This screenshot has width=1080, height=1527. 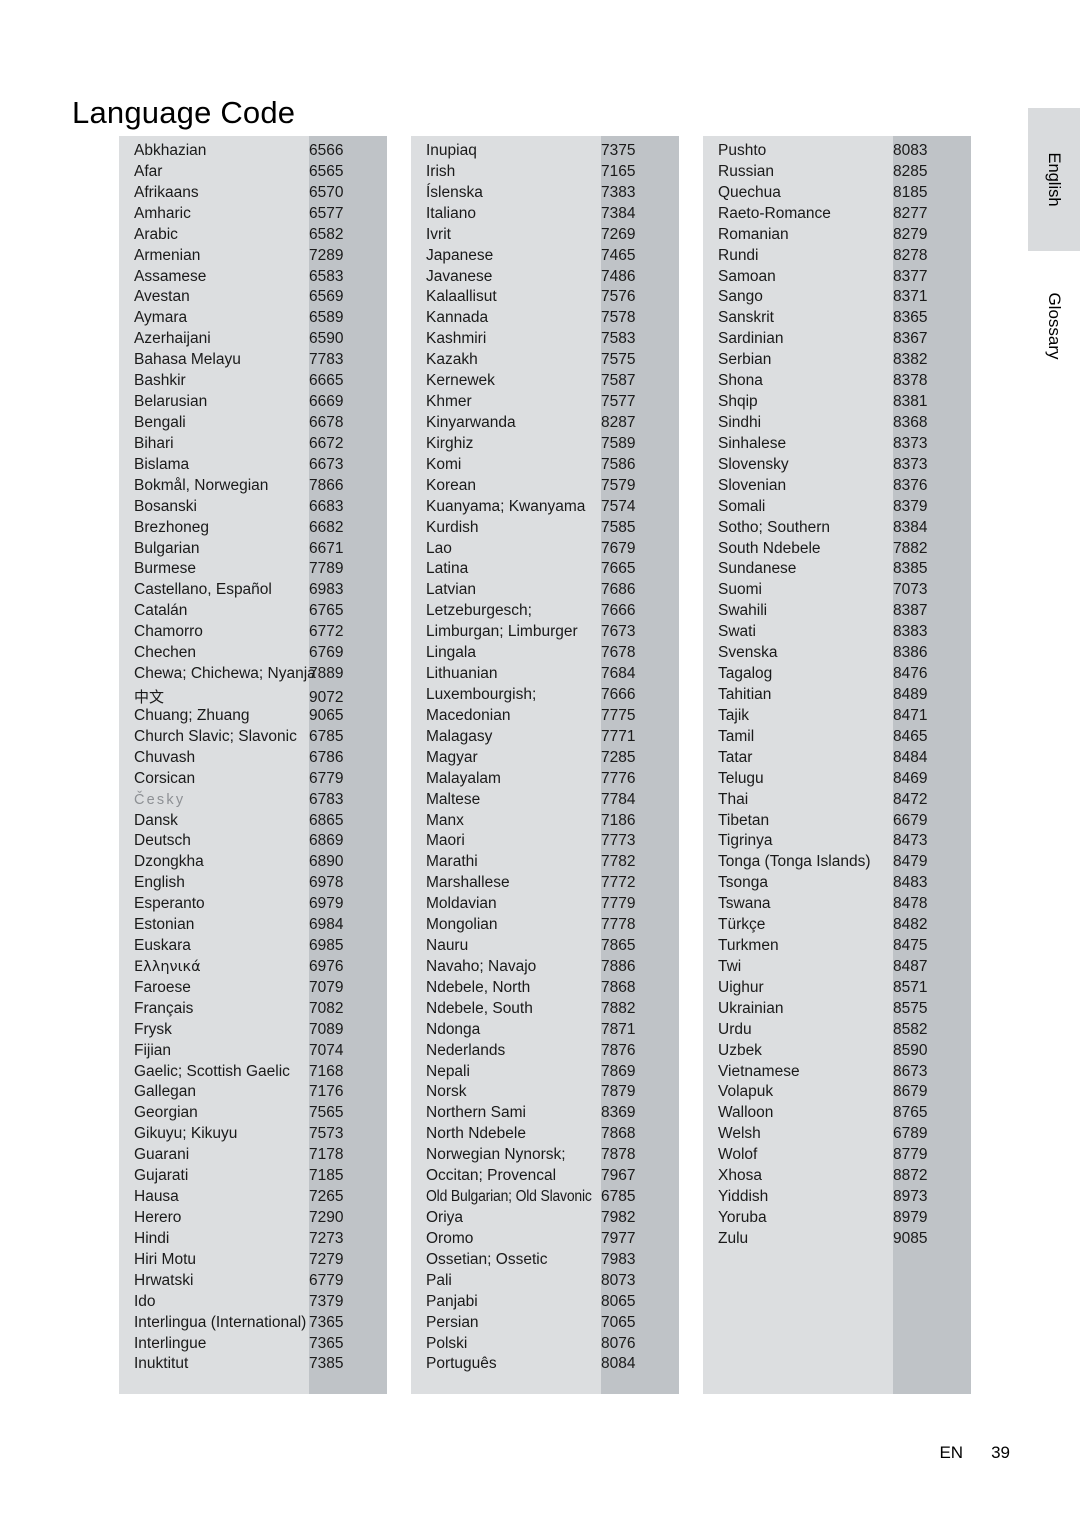 What do you see at coordinates (837, 612) in the screenshot?
I see `table-row: Swahili 8387` at bounding box center [837, 612].